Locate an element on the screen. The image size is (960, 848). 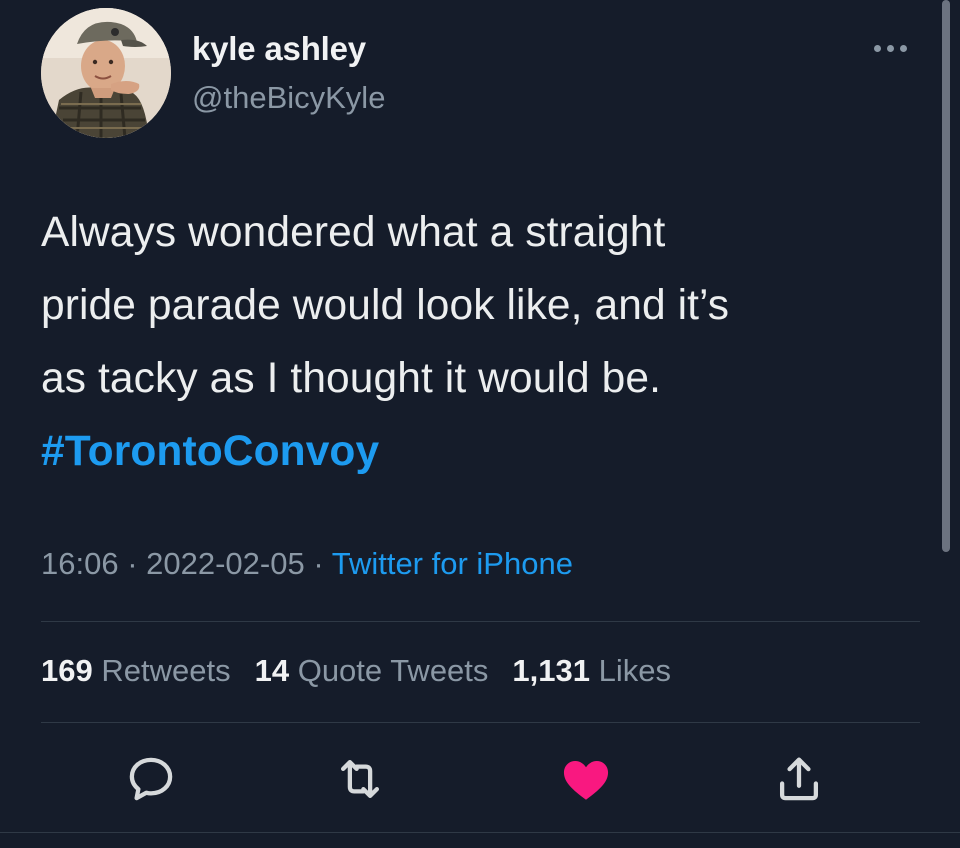
reply-icon is located at coordinates (151, 779).